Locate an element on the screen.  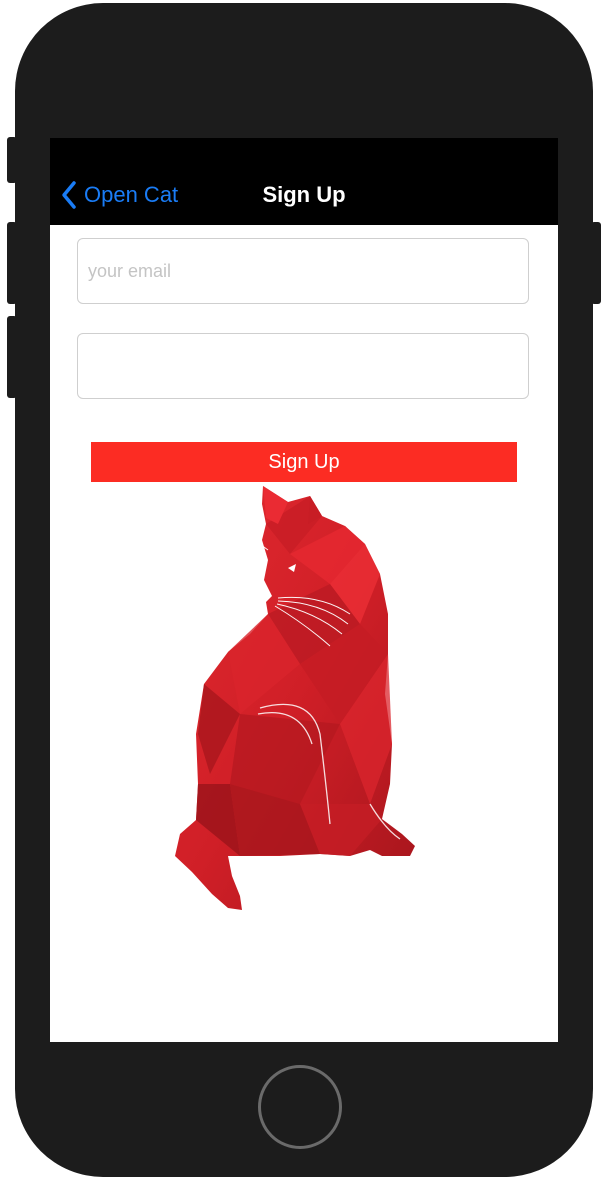
email-field is located at coordinates (303, 271).